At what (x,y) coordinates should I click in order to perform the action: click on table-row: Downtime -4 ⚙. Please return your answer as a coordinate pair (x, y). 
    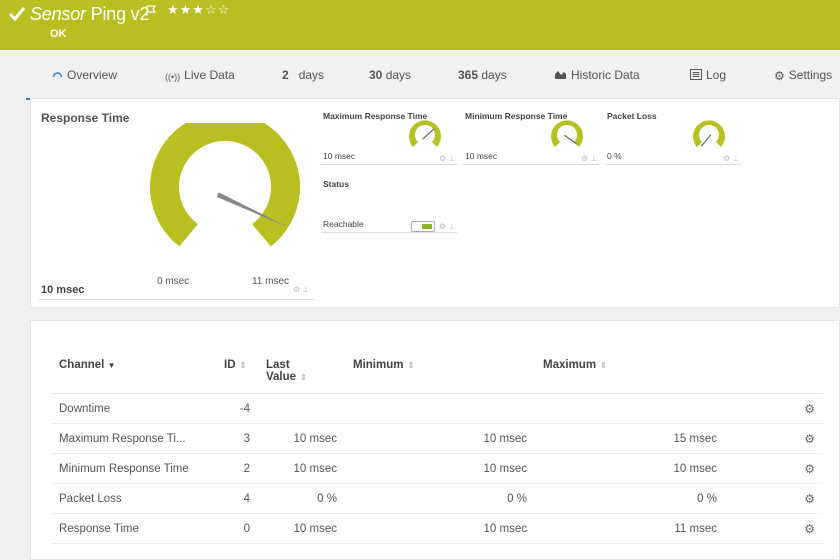
    Looking at the image, I should click on (437, 408).